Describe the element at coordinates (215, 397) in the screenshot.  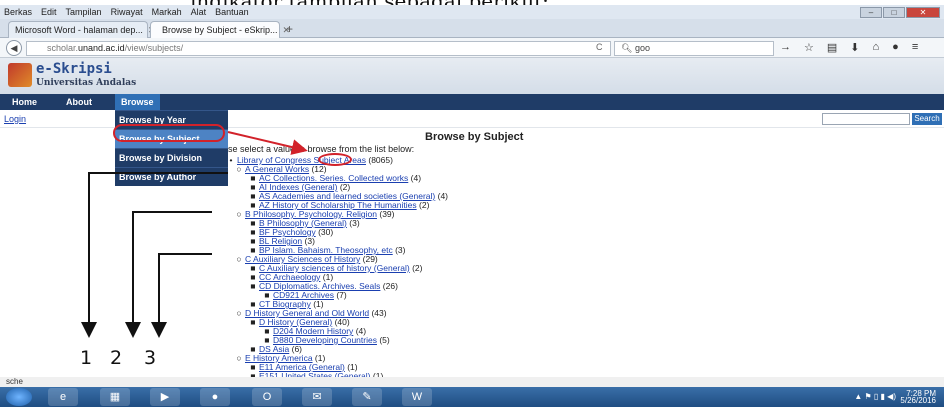
I see `firefox-icon: ●` at that location.